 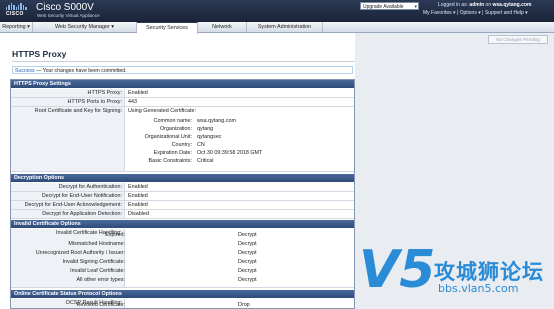 I want to click on detail-value: Oct 30 09:39:58 2018 GMT, so click(x=230, y=153).